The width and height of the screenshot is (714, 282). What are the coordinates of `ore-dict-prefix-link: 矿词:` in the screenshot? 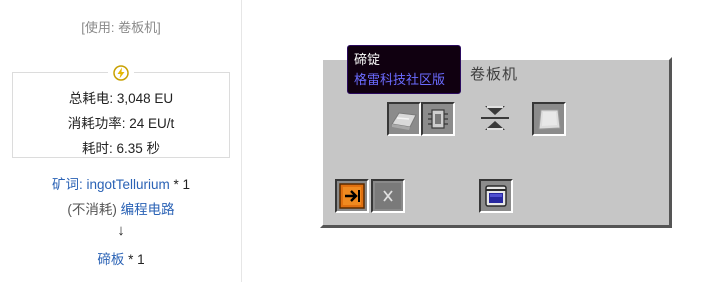 It's located at (69, 184).